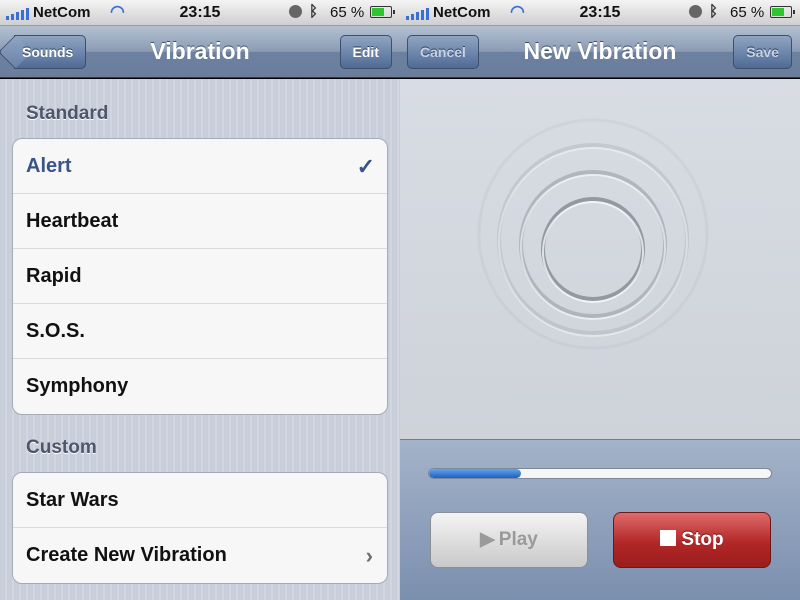 The image size is (800, 600). Describe the element at coordinates (200, 500) in the screenshot. I see `list-item-star-wars: Star Wars` at that location.